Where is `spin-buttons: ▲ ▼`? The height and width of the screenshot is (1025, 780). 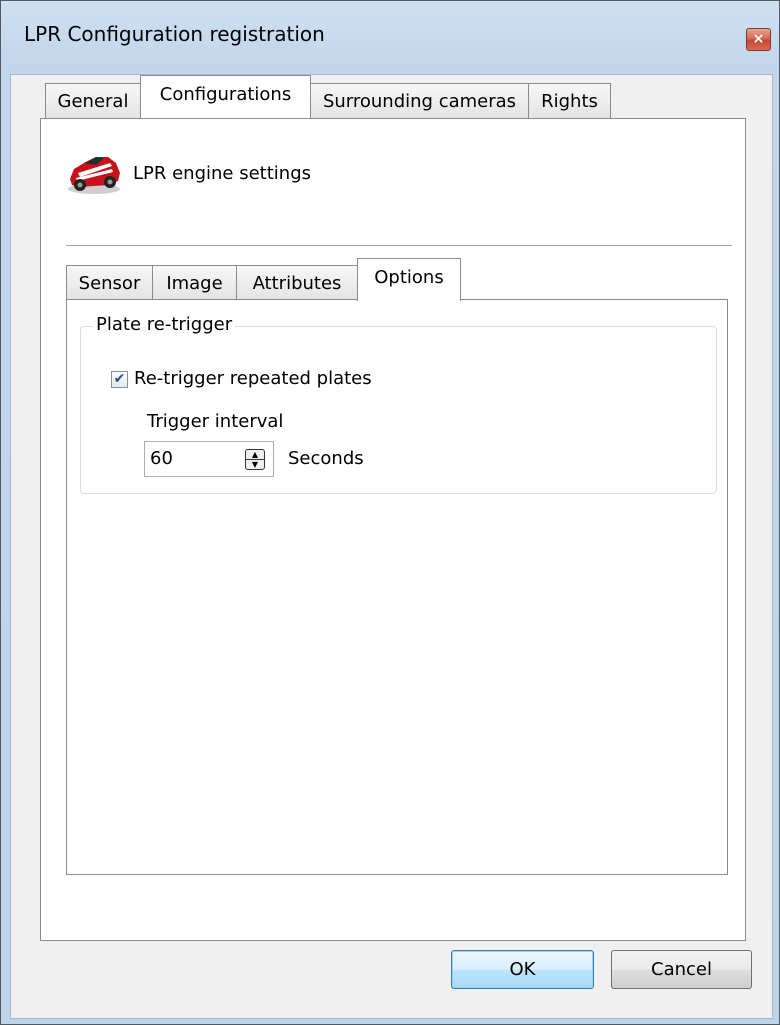
spin-buttons: ▲ ▼ is located at coordinates (255, 459).